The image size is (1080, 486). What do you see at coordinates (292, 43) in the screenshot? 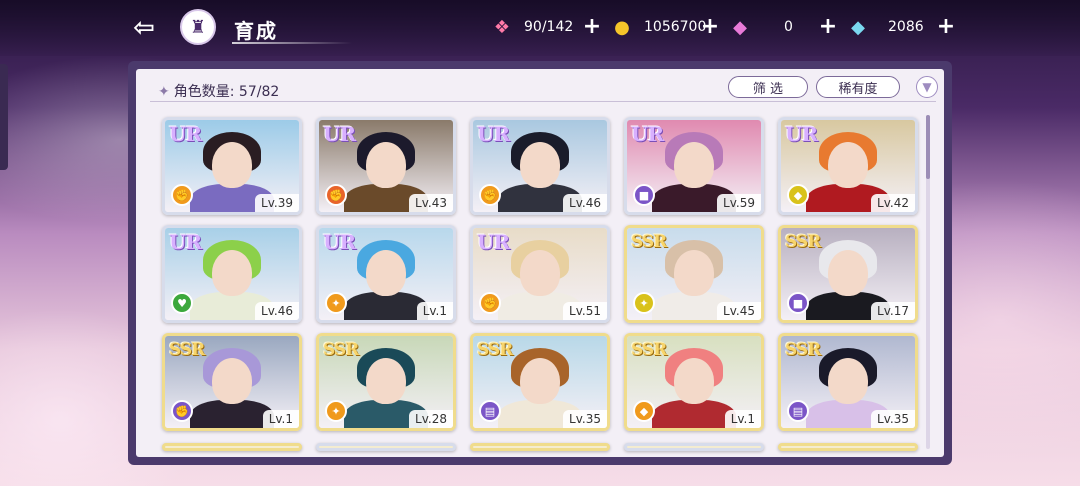
I see `title-underline` at bounding box center [292, 43].